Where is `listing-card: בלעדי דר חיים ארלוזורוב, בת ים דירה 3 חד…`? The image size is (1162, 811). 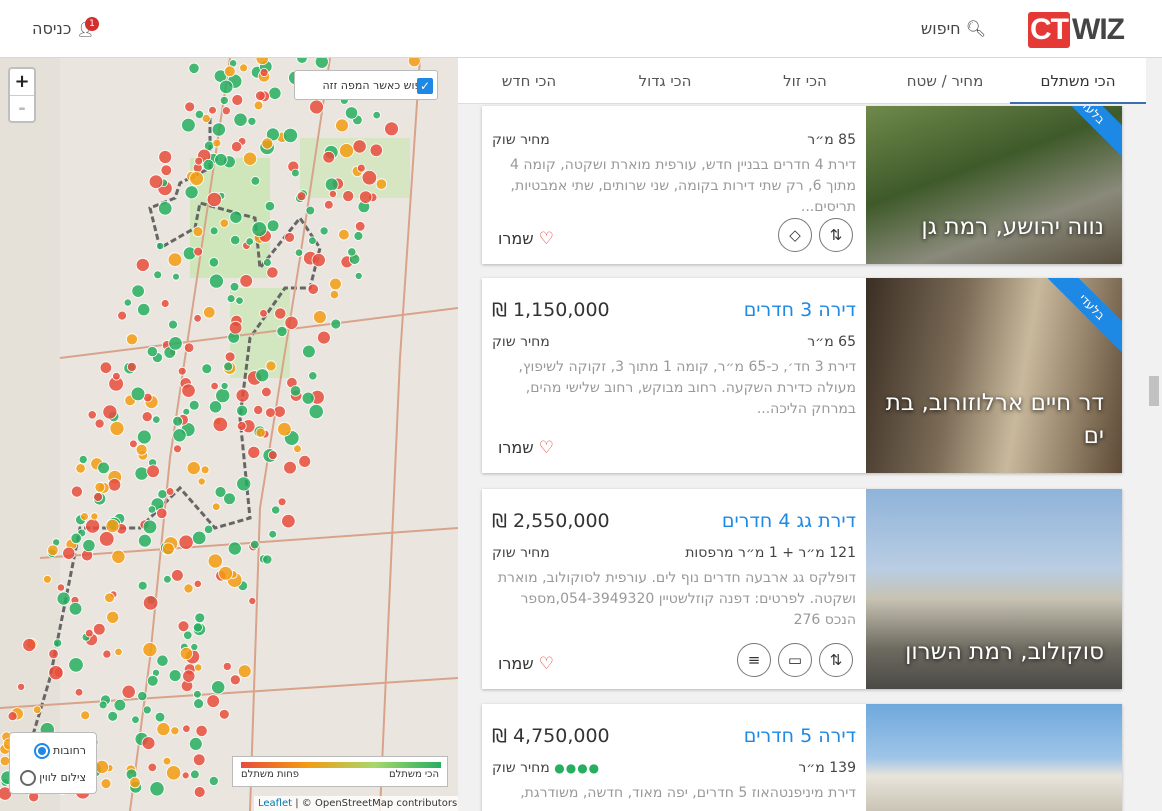
listing-card: בלעדי דר חיים ארלוזורוב, בת ים דירה 3 חד… is located at coordinates (802, 375).